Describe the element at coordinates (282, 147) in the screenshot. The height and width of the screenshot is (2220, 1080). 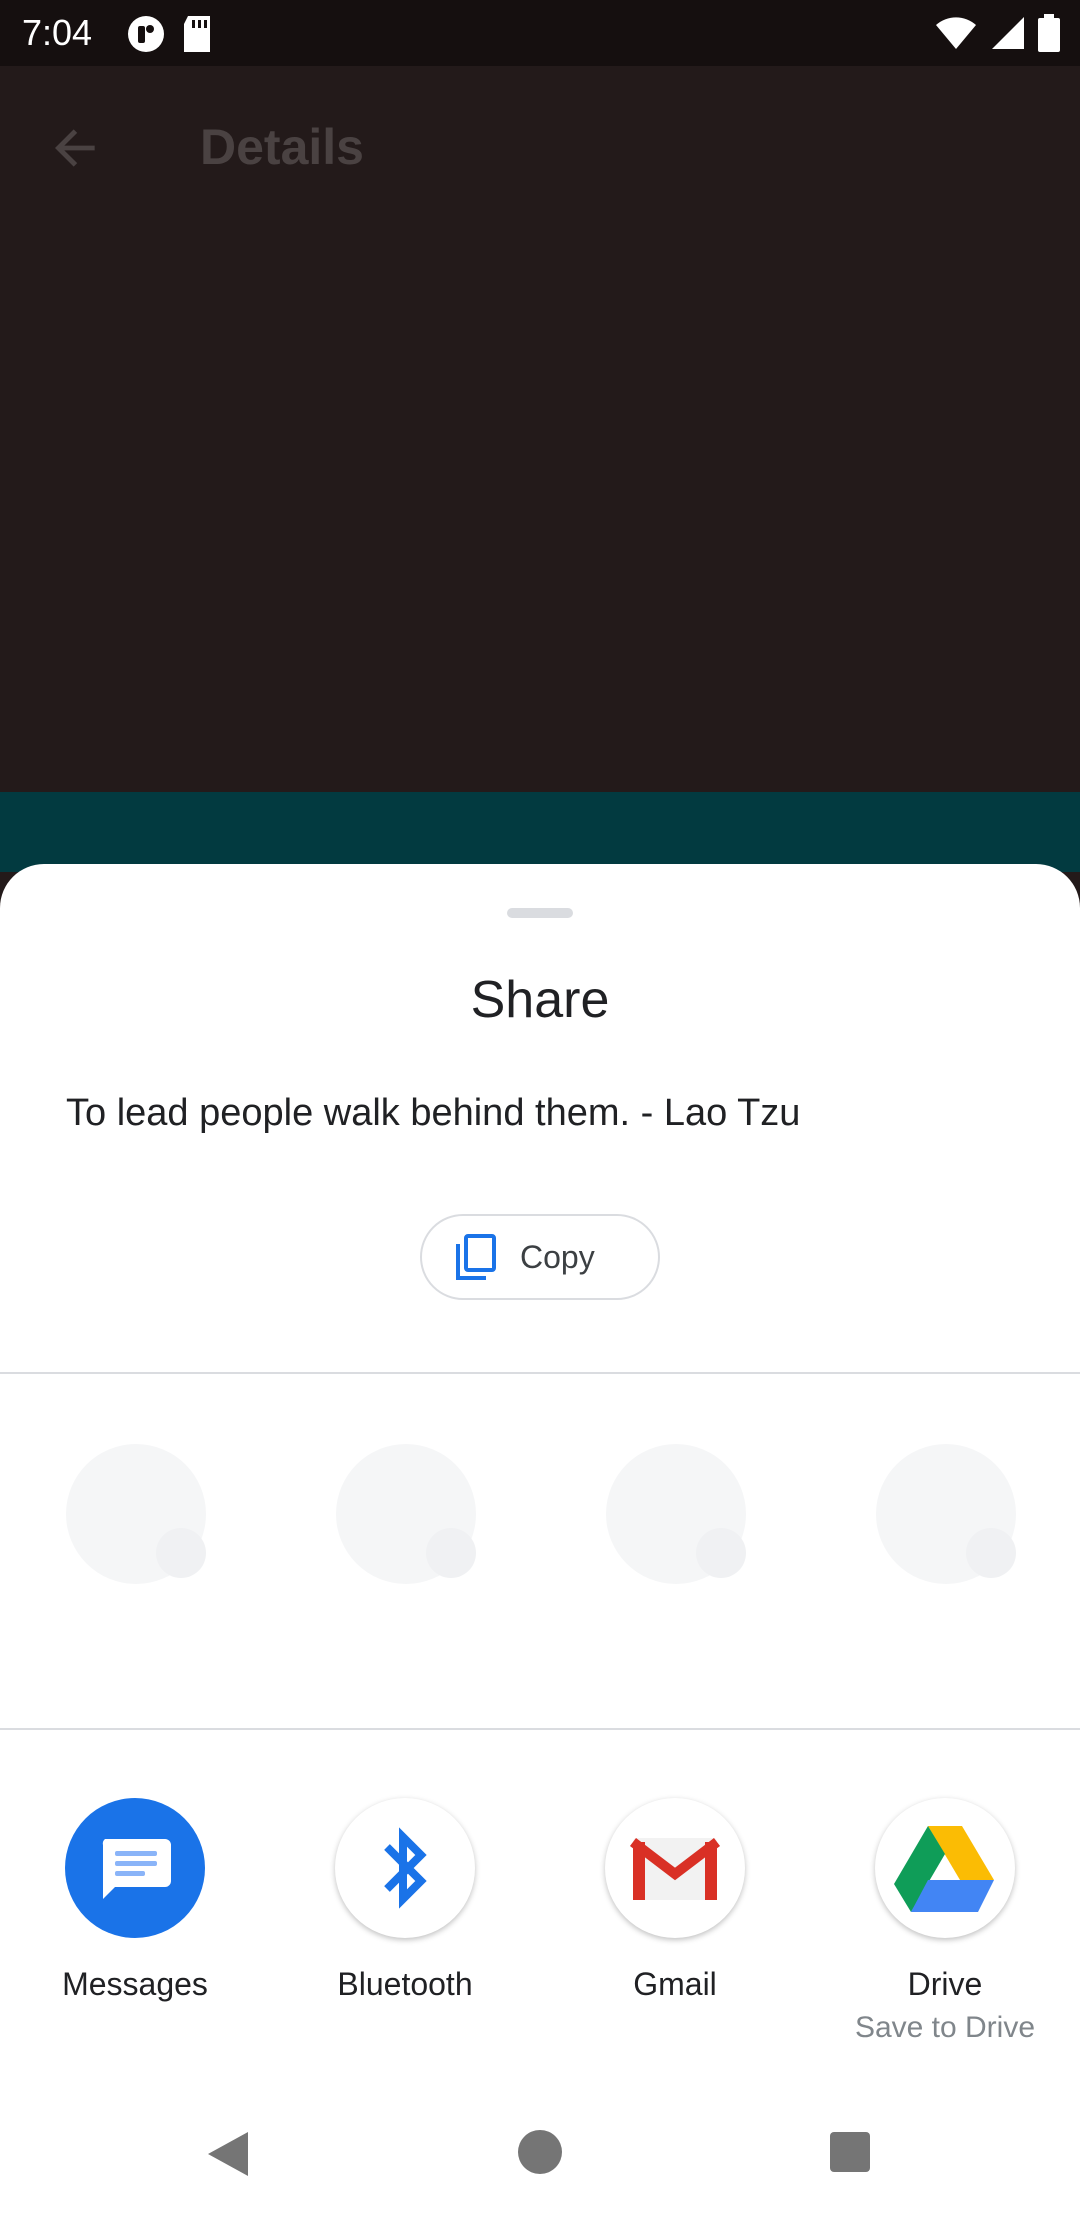
I see `page-title: Details` at that location.